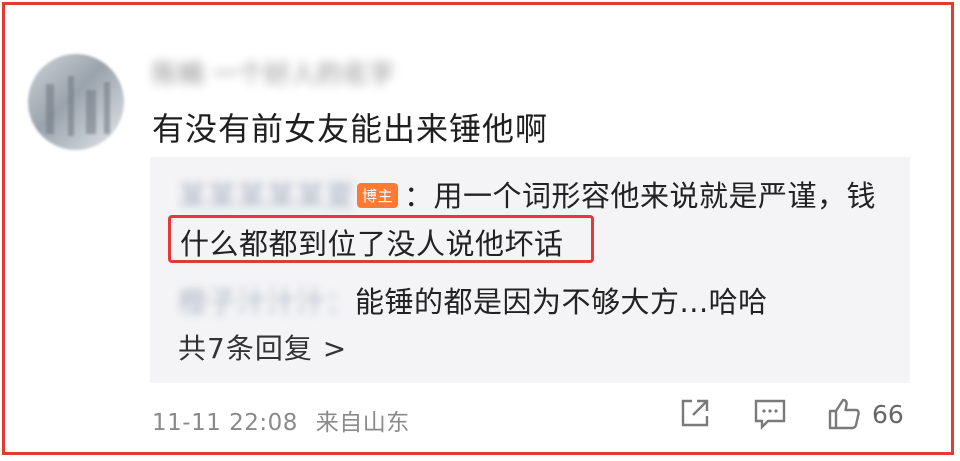 The height and width of the screenshot is (461, 960). Describe the element at coordinates (292, 75) in the screenshot. I see `username: 陈楠 一个好人的名字` at that location.